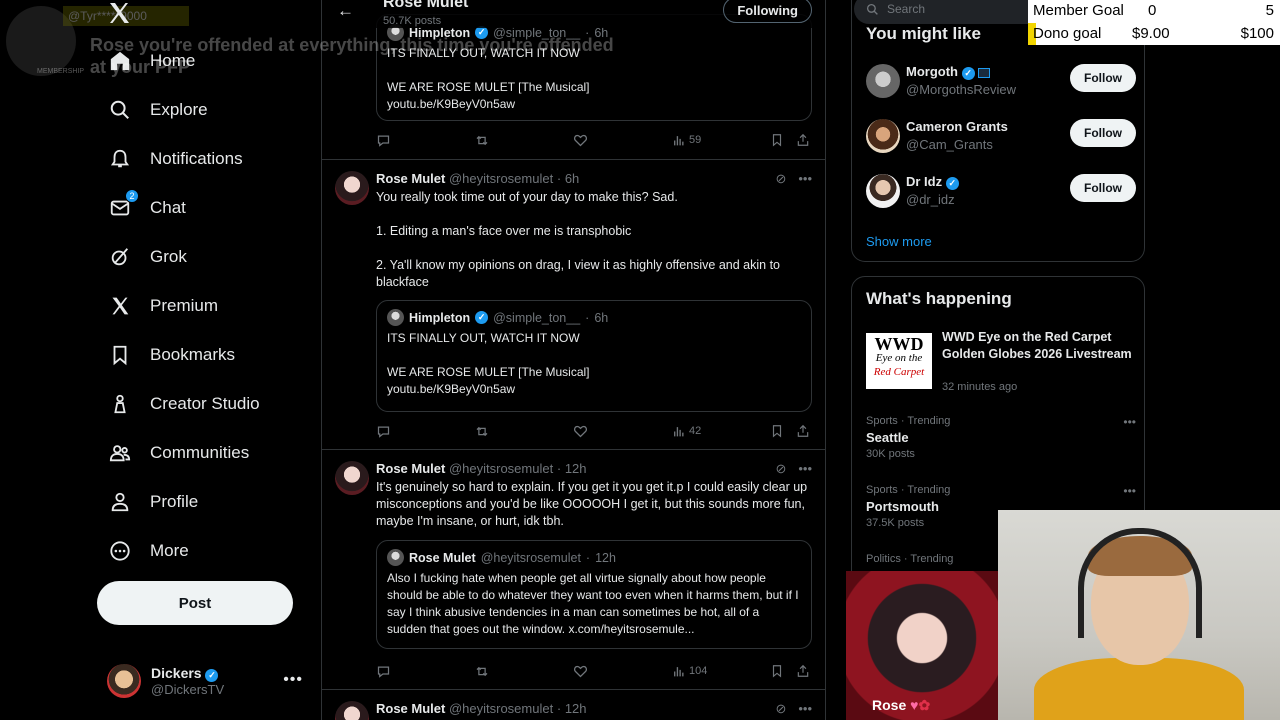  I want to click on nav-explore: Explore, so click(158, 110).